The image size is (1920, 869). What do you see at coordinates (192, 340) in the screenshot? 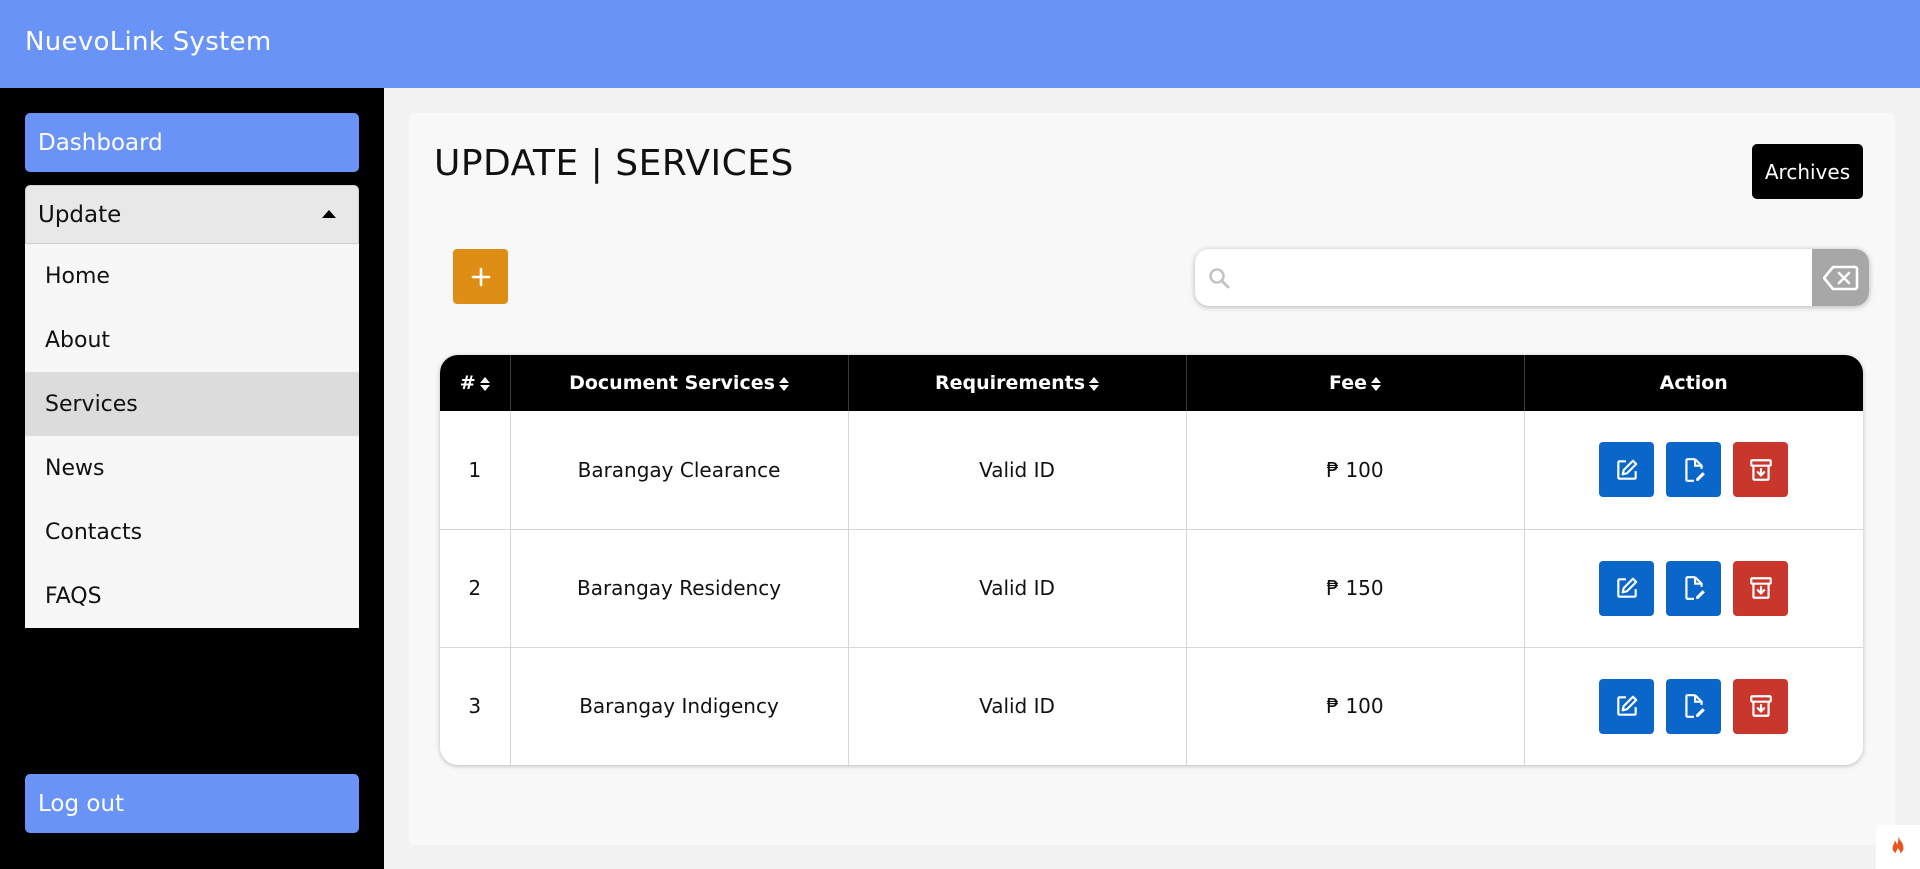
I see `submenu-item-about: About` at bounding box center [192, 340].